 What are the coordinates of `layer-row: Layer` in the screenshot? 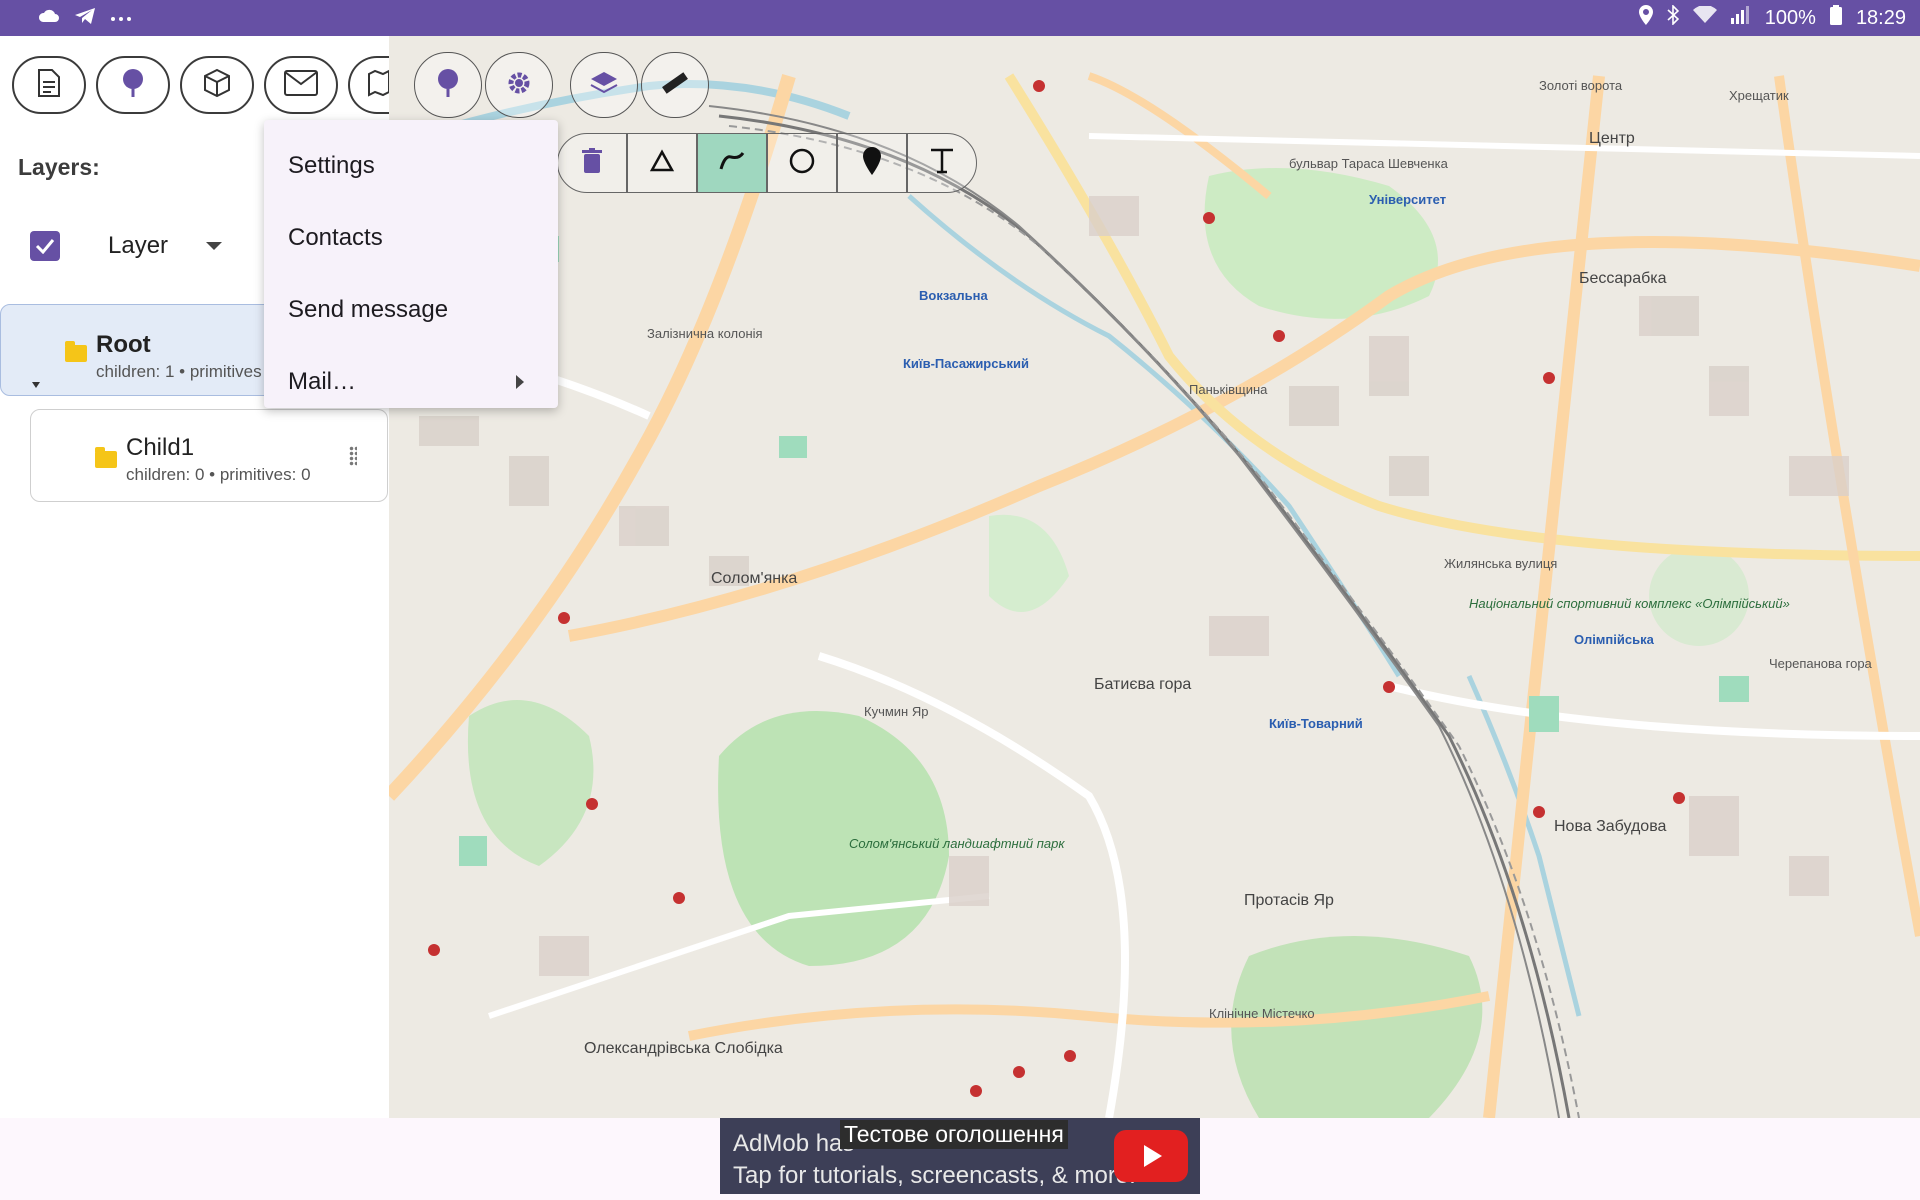 It's located at (126, 246).